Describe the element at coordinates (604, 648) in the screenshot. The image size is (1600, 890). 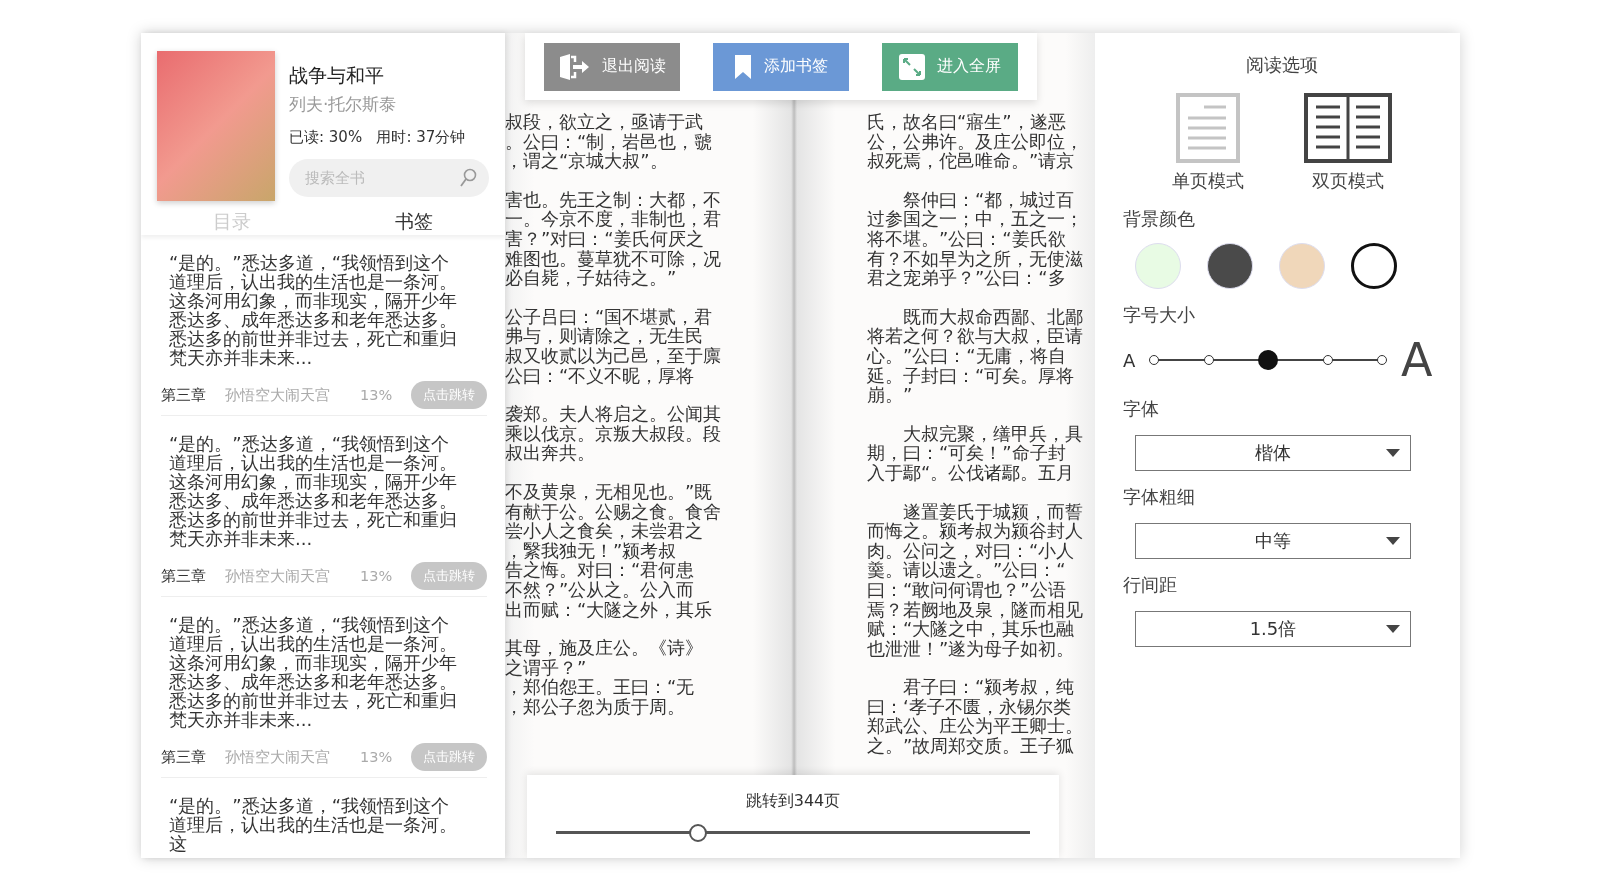
I see `text-line: 其母，施及庄公。《诗》` at that location.